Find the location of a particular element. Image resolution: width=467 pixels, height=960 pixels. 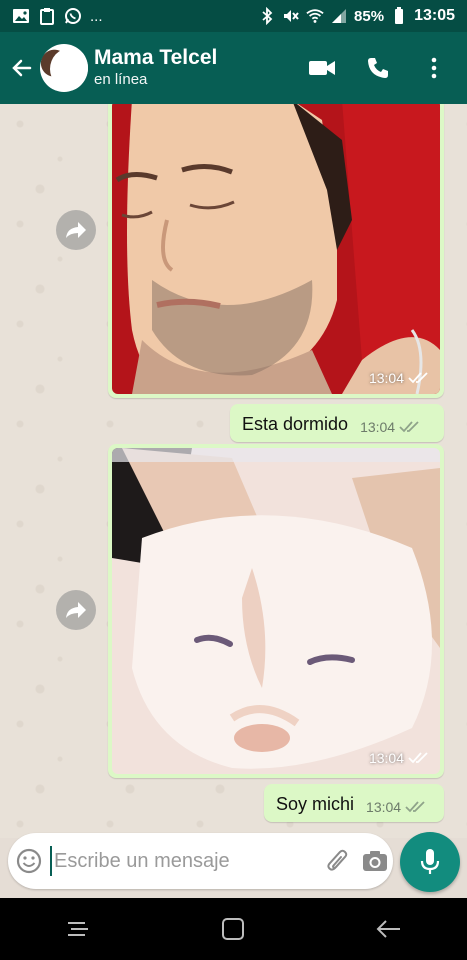

wifi-icon is located at coordinates (315, 16).